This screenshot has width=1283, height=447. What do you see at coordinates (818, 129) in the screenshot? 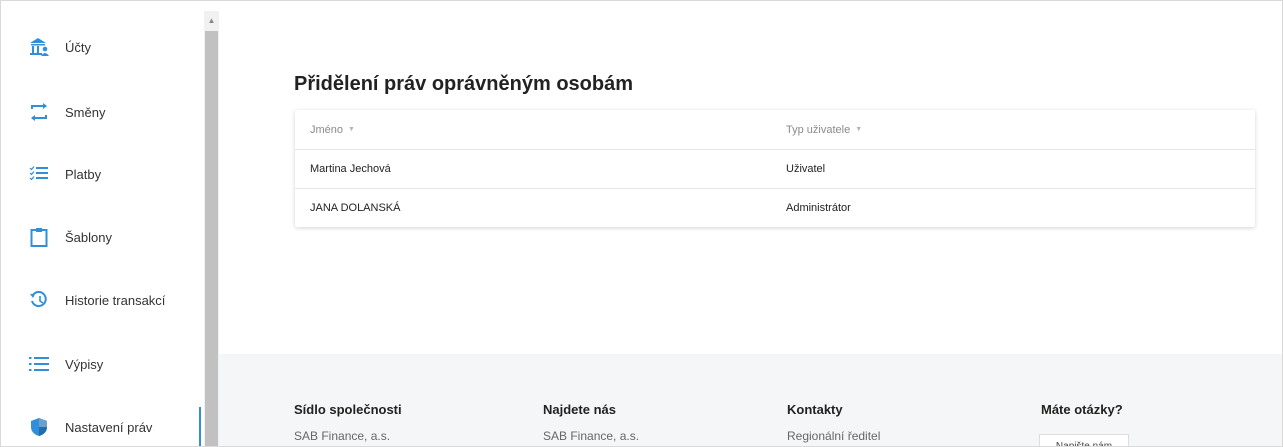
I see `column-header-label: Typ uživatele` at bounding box center [818, 129].